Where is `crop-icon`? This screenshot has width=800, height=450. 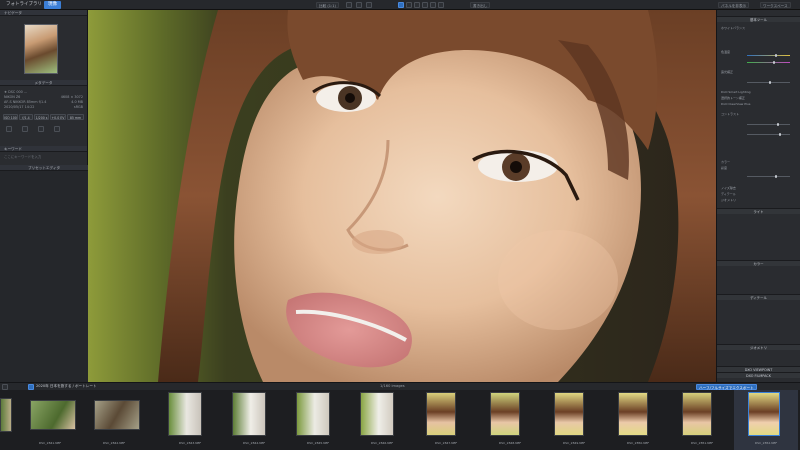 crop-icon is located at coordinates (409, 5).